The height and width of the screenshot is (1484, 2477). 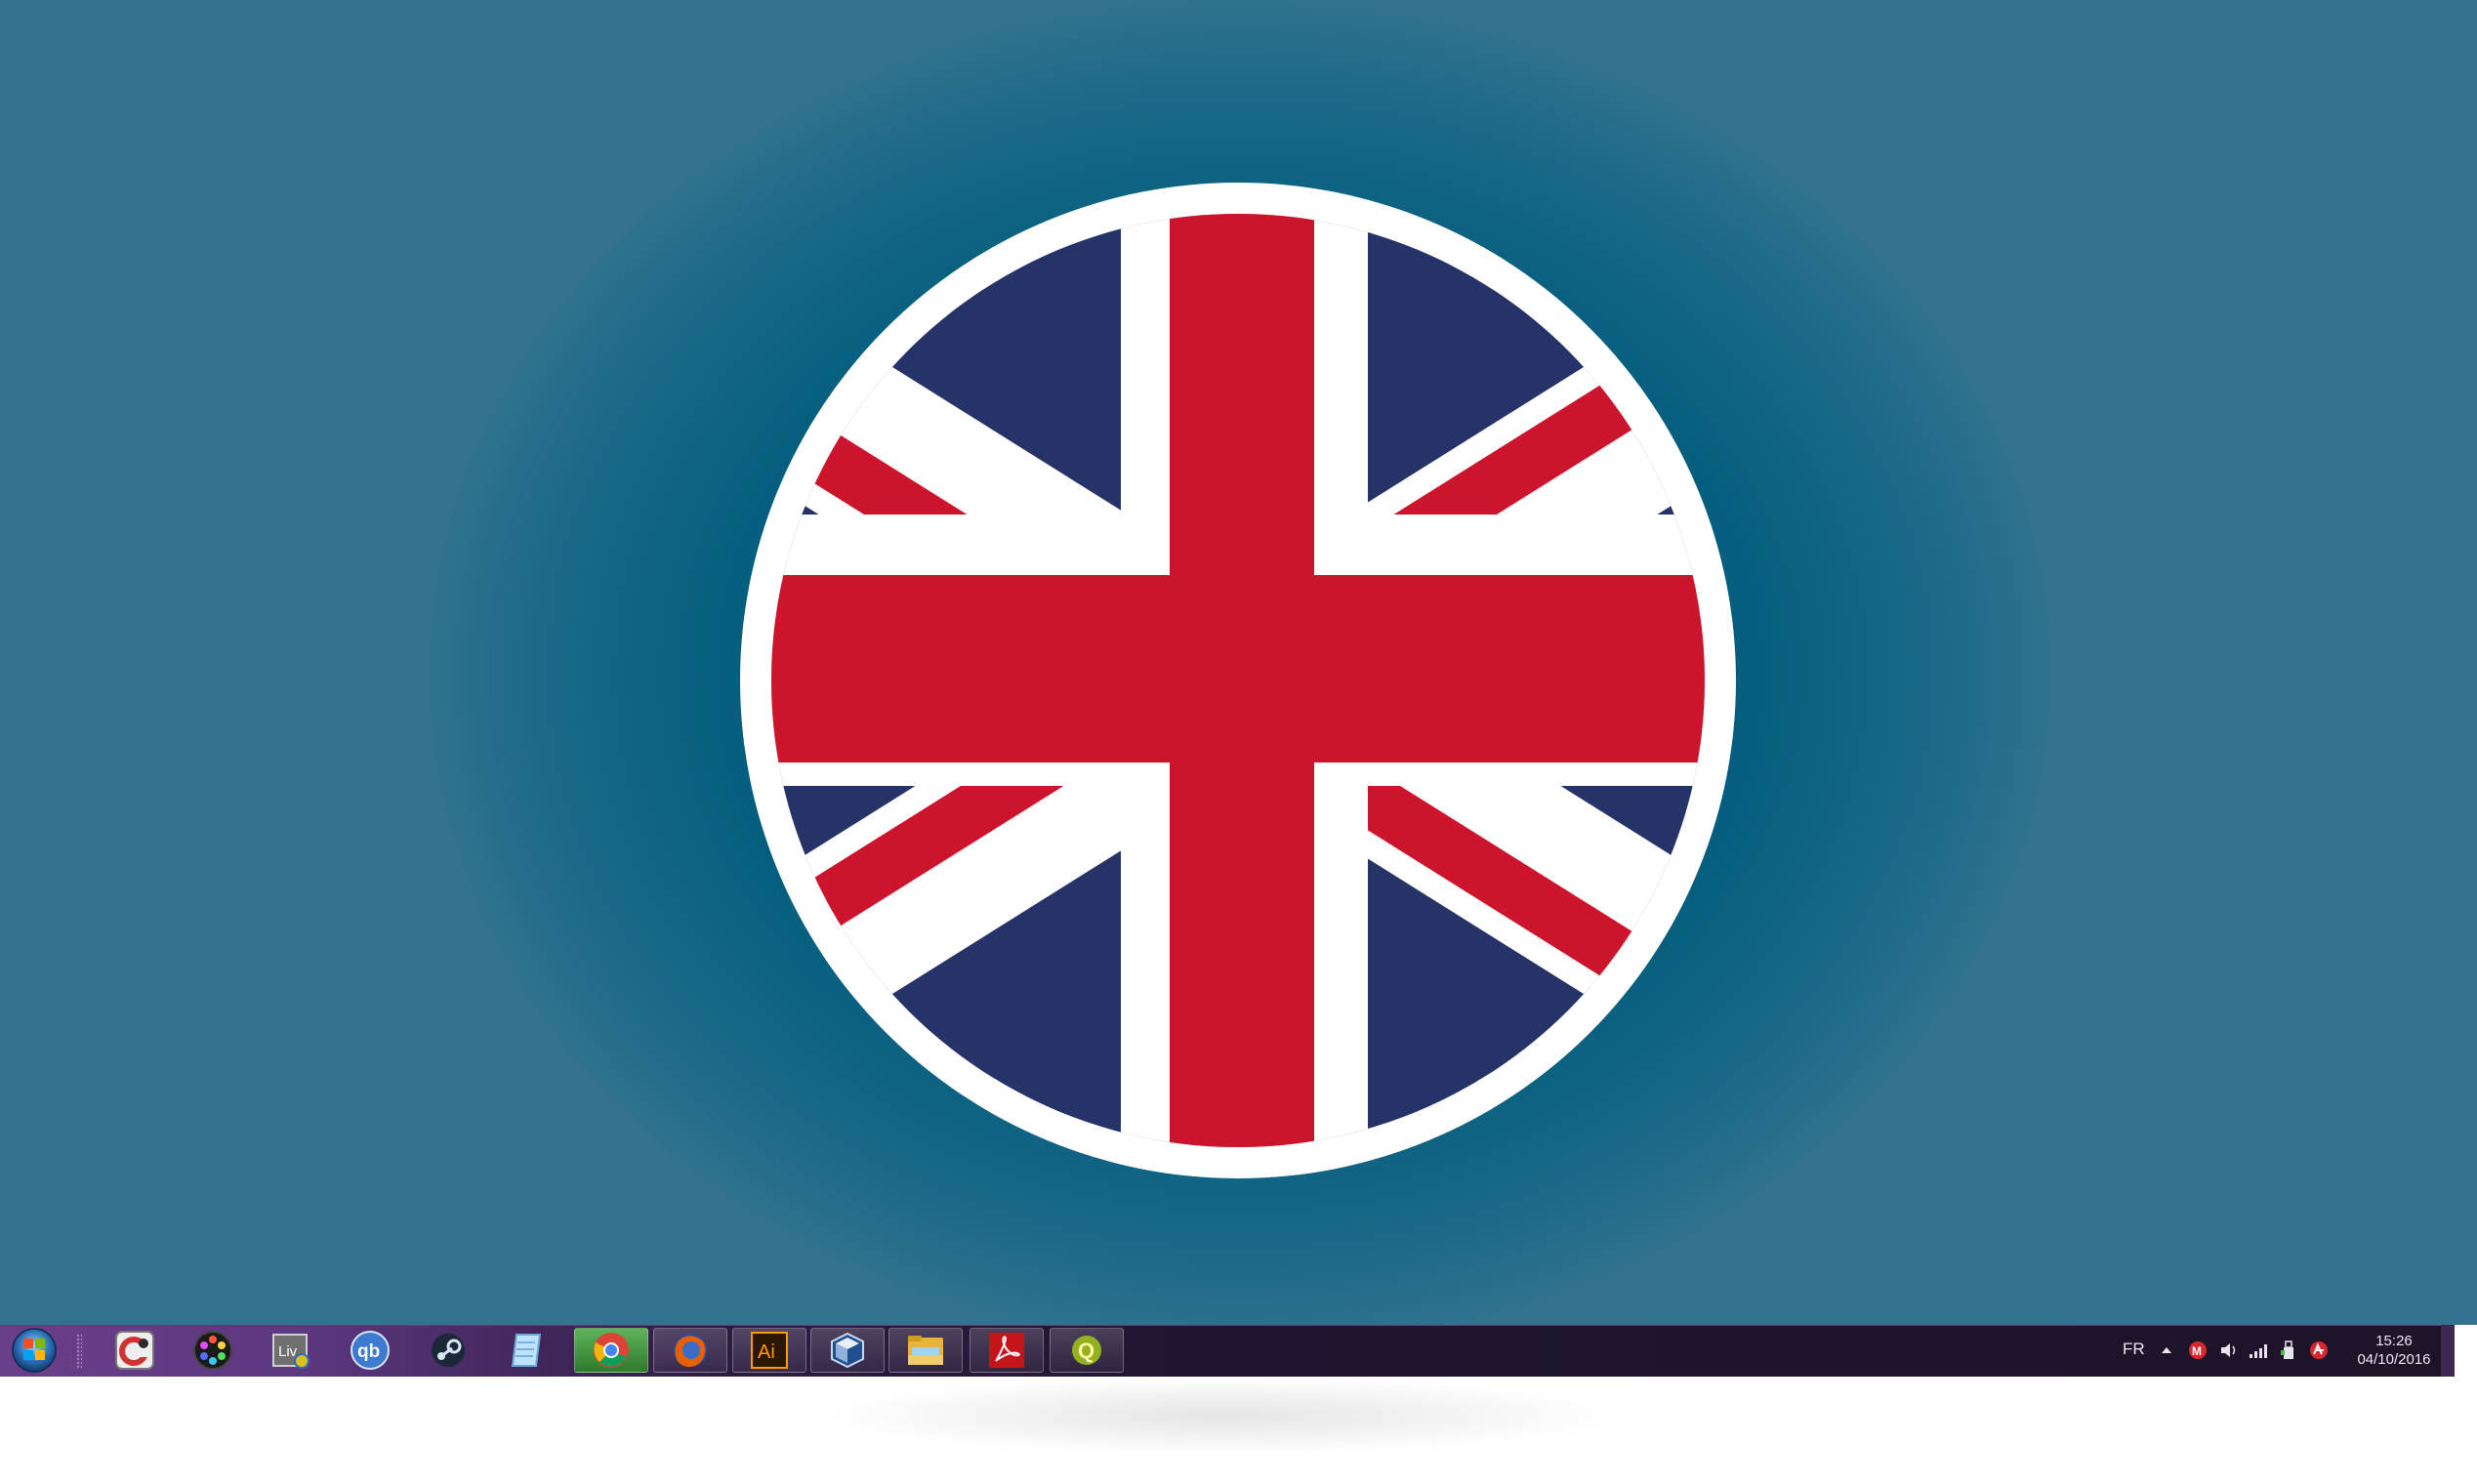 I want to click on qbittorrent-icon: qb, so click(x=370, y=1351).